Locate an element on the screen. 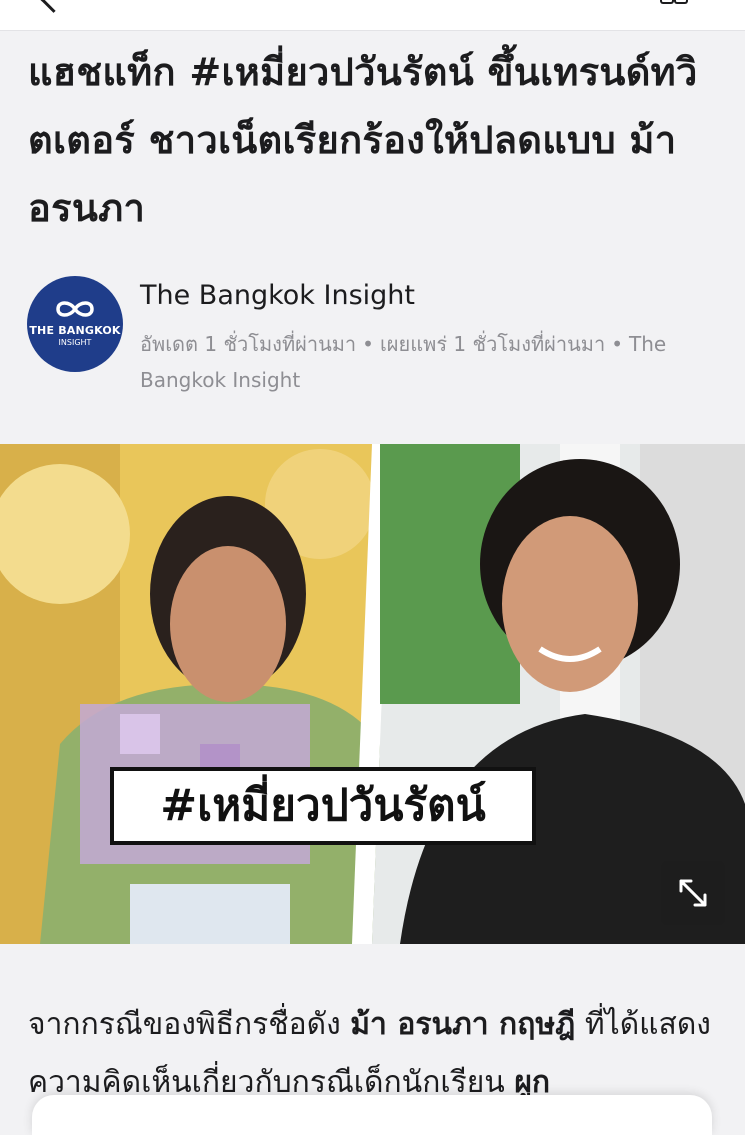  updated-time: อัพเดต 1 ชั่วโมงที่ผ่านมา is located at coordinates (248, 344).